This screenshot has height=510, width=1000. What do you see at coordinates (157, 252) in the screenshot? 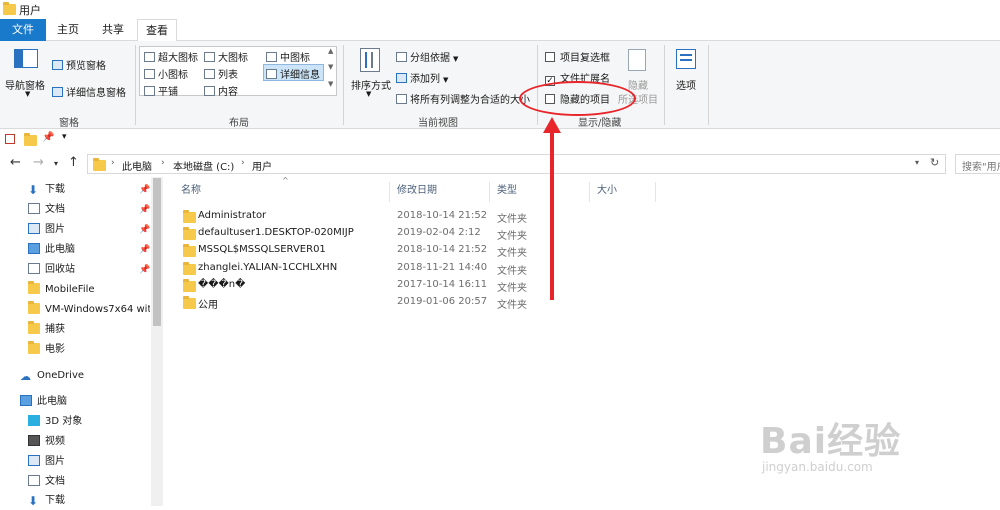
I see `nav-scrollbar-thumb` at bounding box center [157, 252].